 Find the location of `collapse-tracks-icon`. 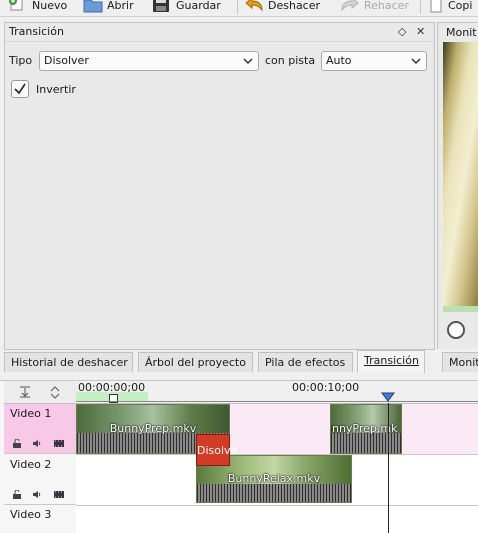

collapse-tracks-icon is located at coordinates (25, 392).